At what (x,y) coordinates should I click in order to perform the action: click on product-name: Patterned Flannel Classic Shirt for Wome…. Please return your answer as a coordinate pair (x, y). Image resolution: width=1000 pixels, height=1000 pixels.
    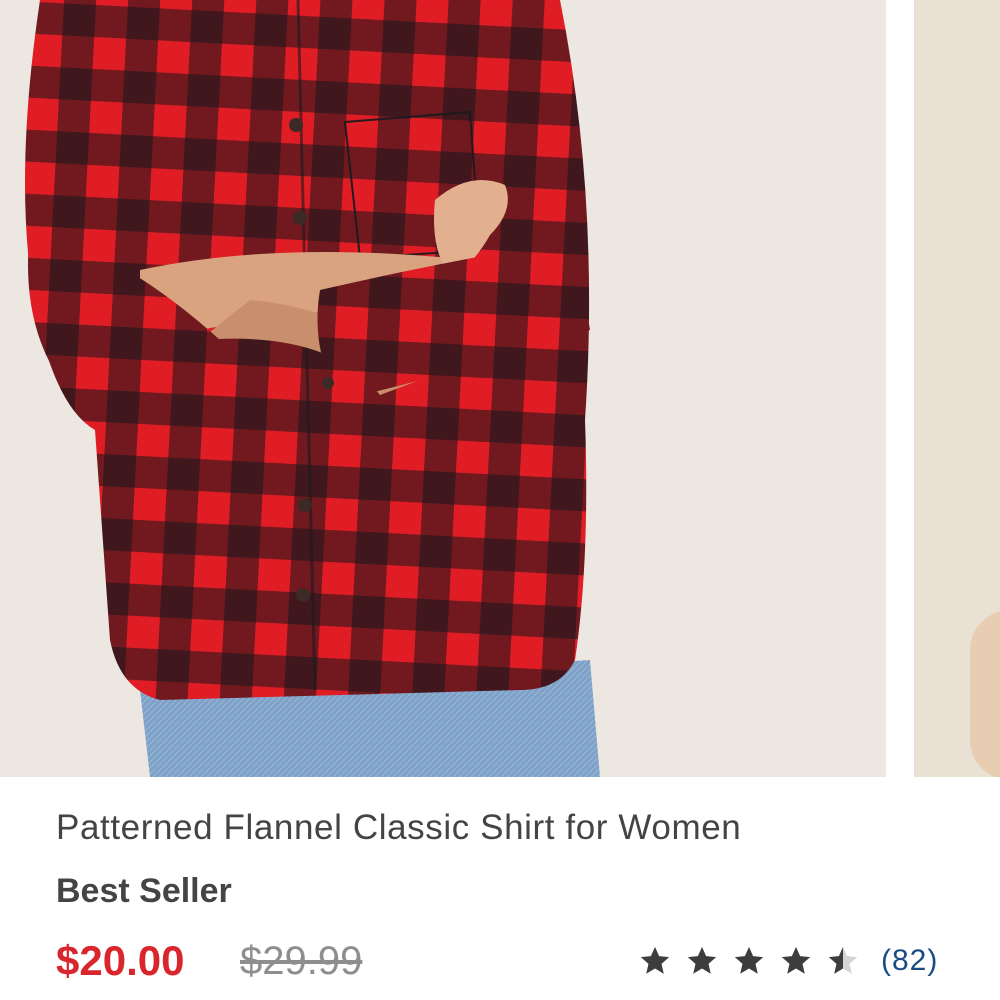
    Looking at the image, I should click on (398, 828).